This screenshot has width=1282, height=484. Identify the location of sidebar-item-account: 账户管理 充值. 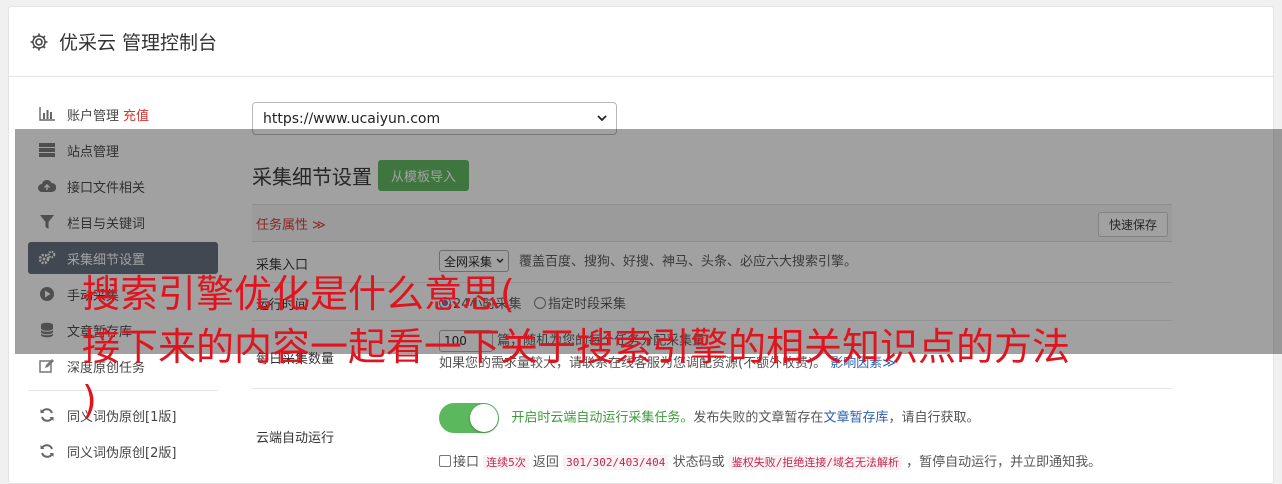
(123, 114).